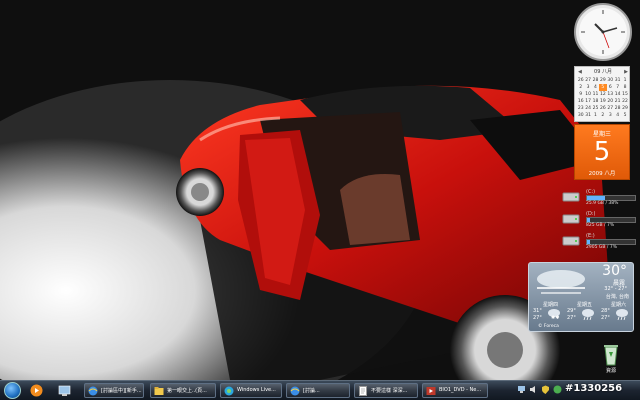 This screenshot has height=400, width=640. I want to click on calendar-day-cell: 7, so click(617, 87).